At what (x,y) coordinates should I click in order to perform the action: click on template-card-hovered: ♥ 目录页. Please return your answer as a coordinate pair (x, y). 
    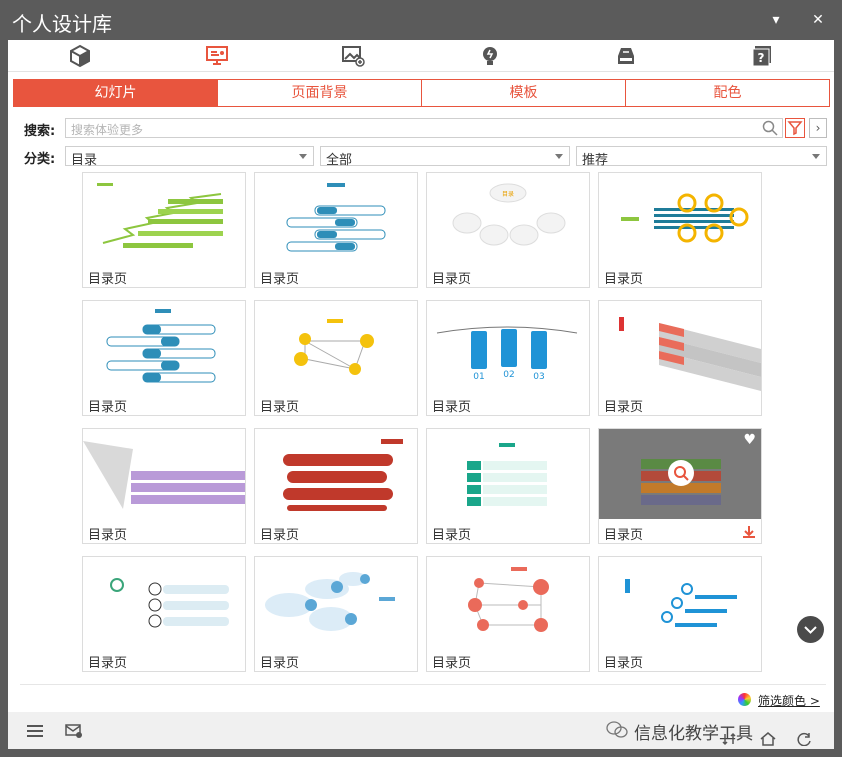
    Looking at the image, I should click on (680, 486).